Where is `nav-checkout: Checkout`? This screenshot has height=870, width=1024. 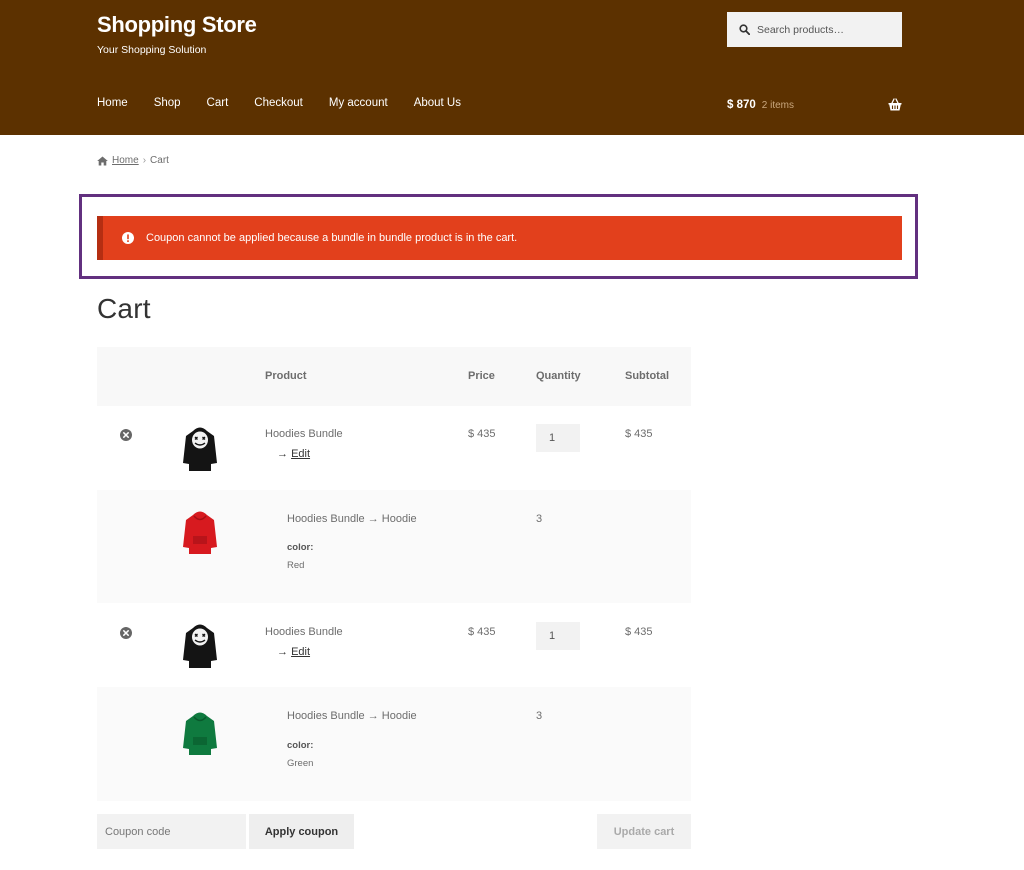 nav-checkout: Checkout is located at coordinates (278, 103).